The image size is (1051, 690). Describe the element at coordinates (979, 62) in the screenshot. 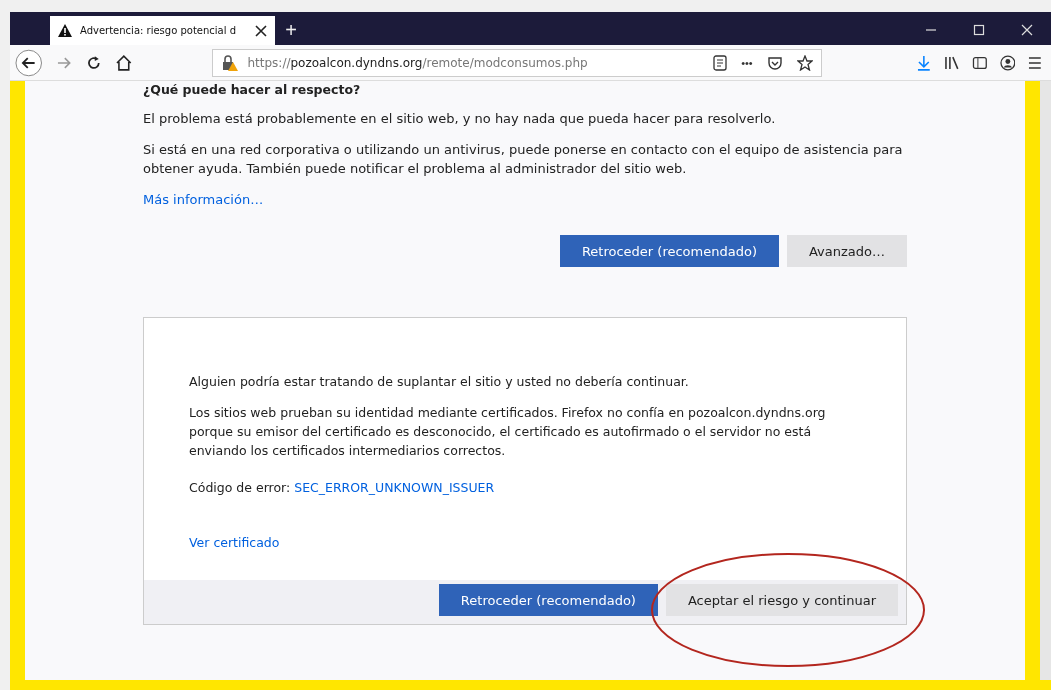

I see `sidebar-icon` at that location.